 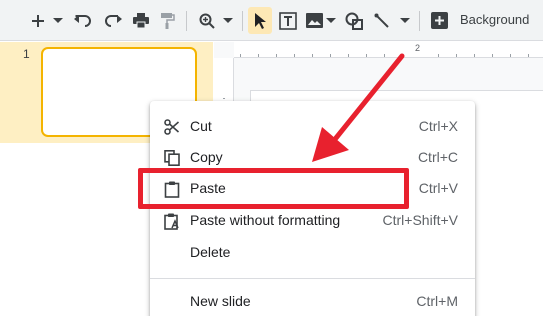 What do you see at coordinates (288, 20) in the screenshot?
I see `text-box-icon` at bounding box center [288, 20].